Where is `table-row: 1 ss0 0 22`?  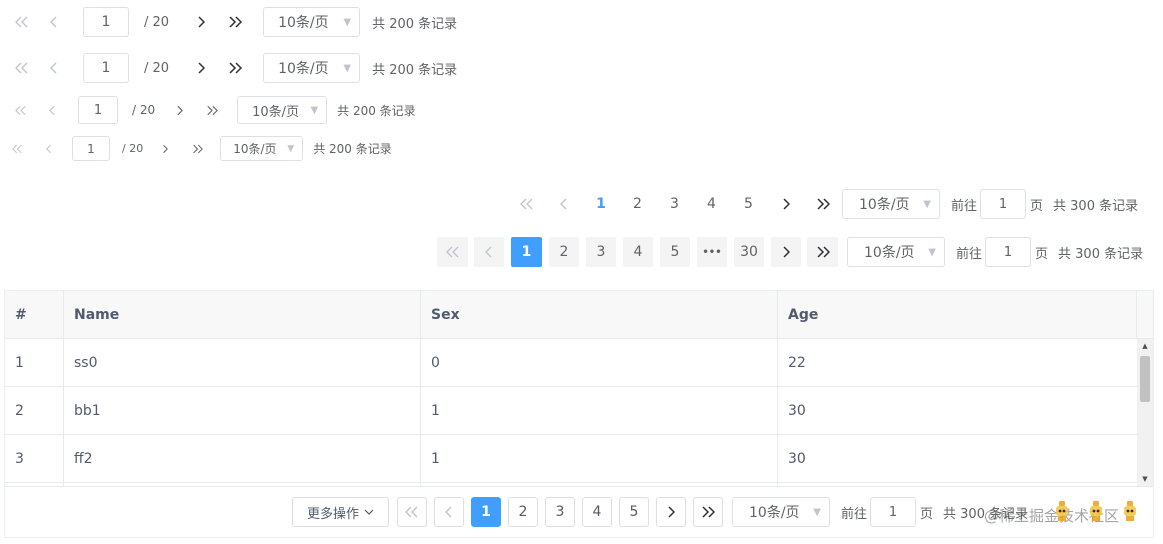 table-row: 1 ss0 0 22 is located at coordinates (571, 363).